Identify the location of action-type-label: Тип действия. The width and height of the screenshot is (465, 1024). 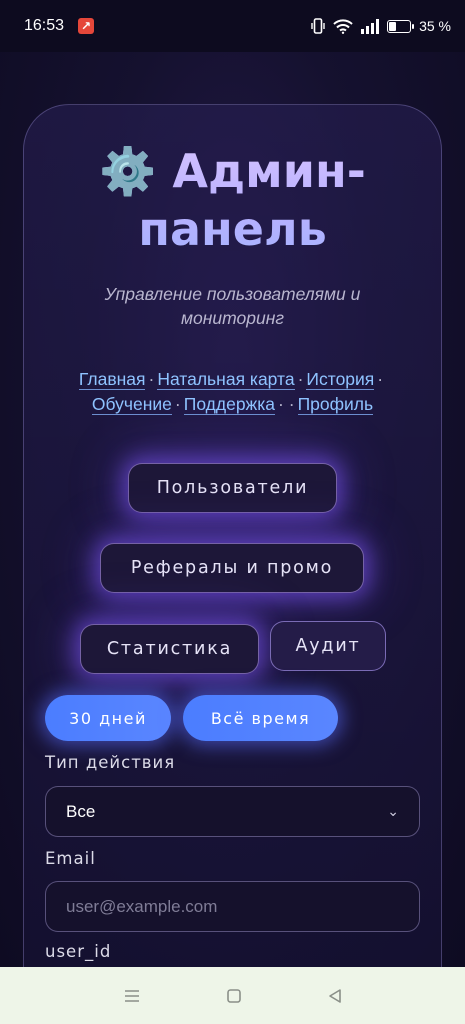
(110, 762).